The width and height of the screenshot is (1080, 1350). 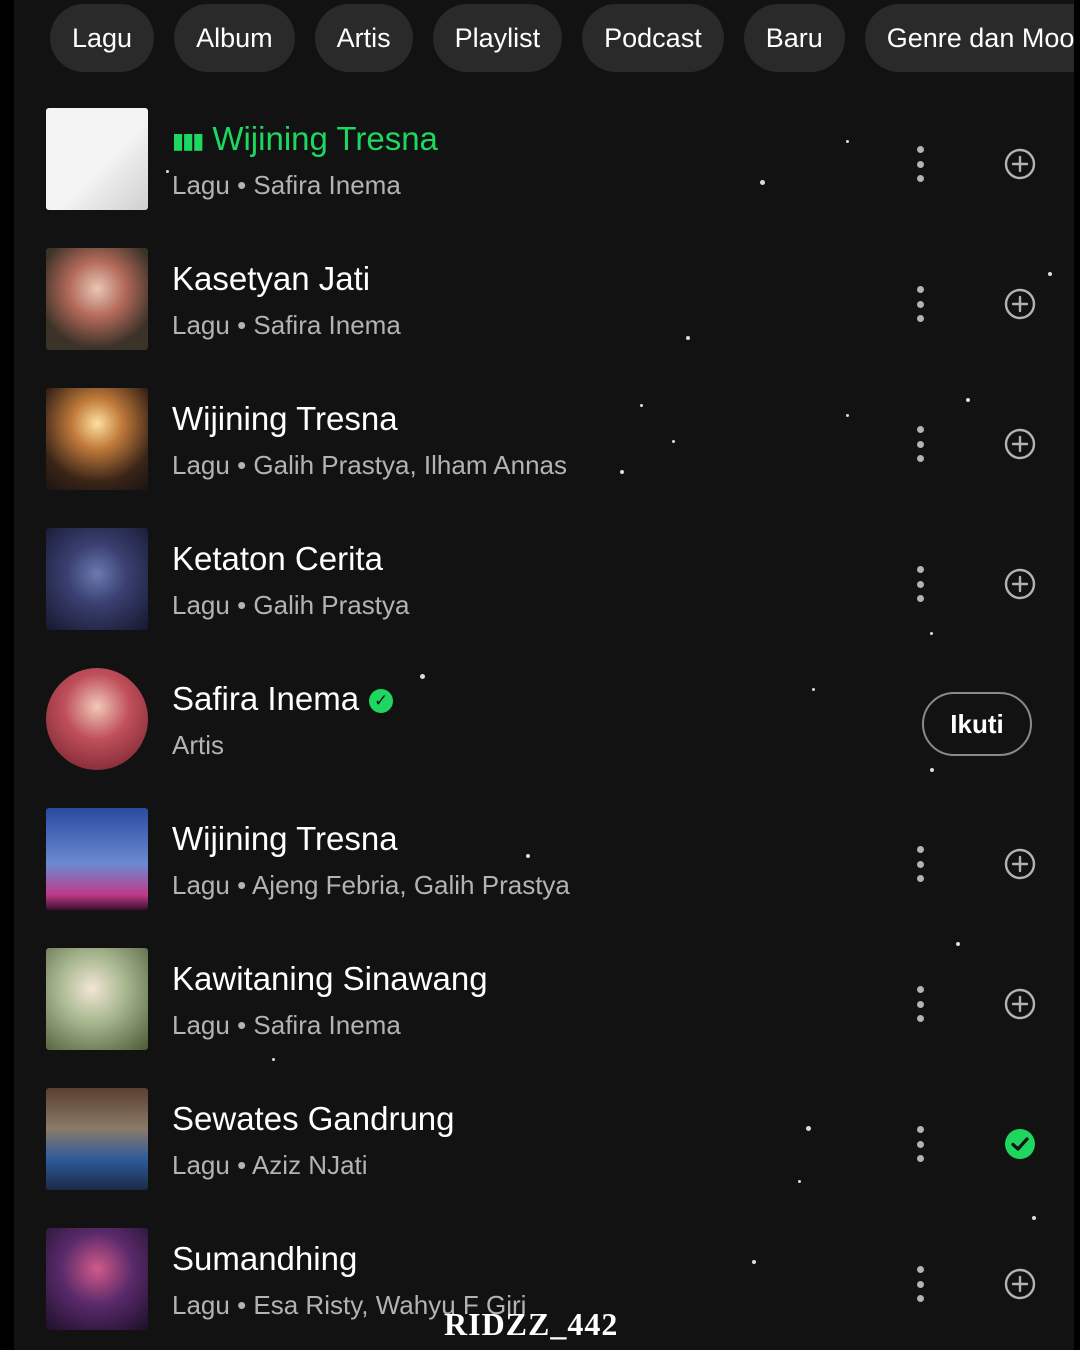 I want to click on result-title-text: Ketaton Cerita, so click(x=277, y=558).